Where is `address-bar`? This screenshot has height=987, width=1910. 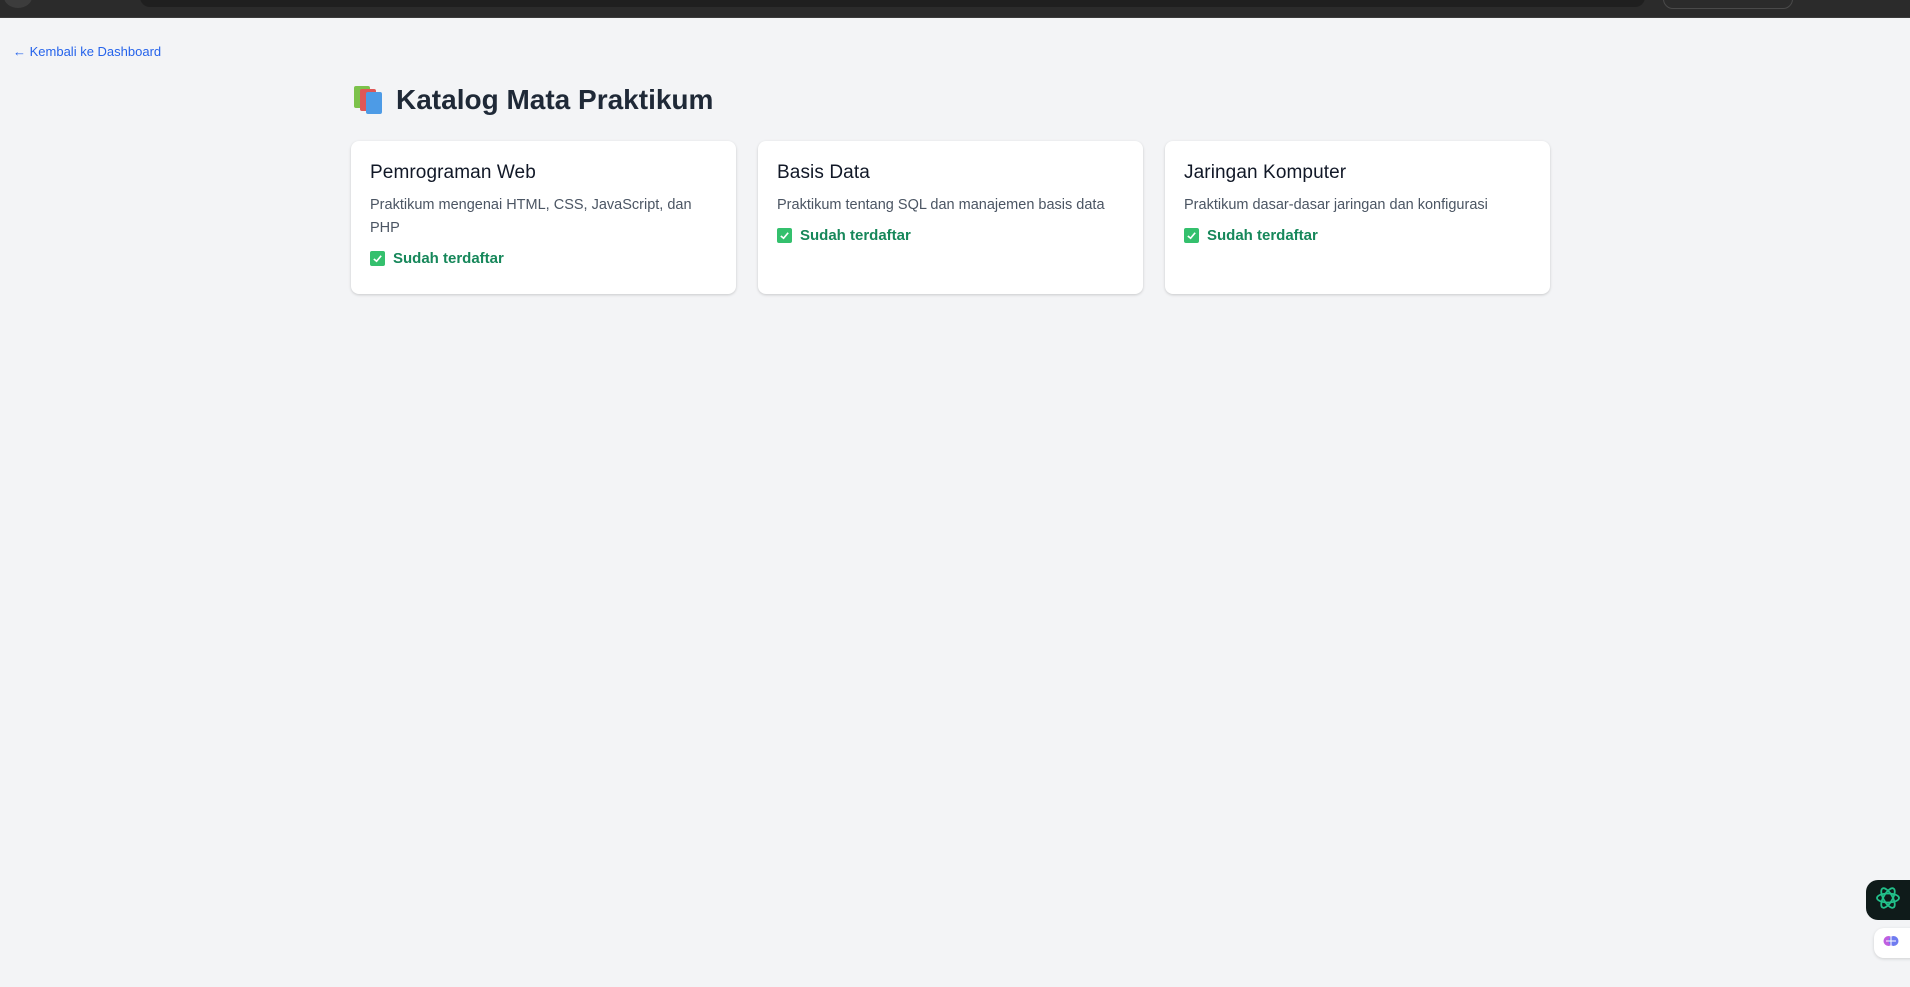 address-bar is located at coordinates (892, 3).